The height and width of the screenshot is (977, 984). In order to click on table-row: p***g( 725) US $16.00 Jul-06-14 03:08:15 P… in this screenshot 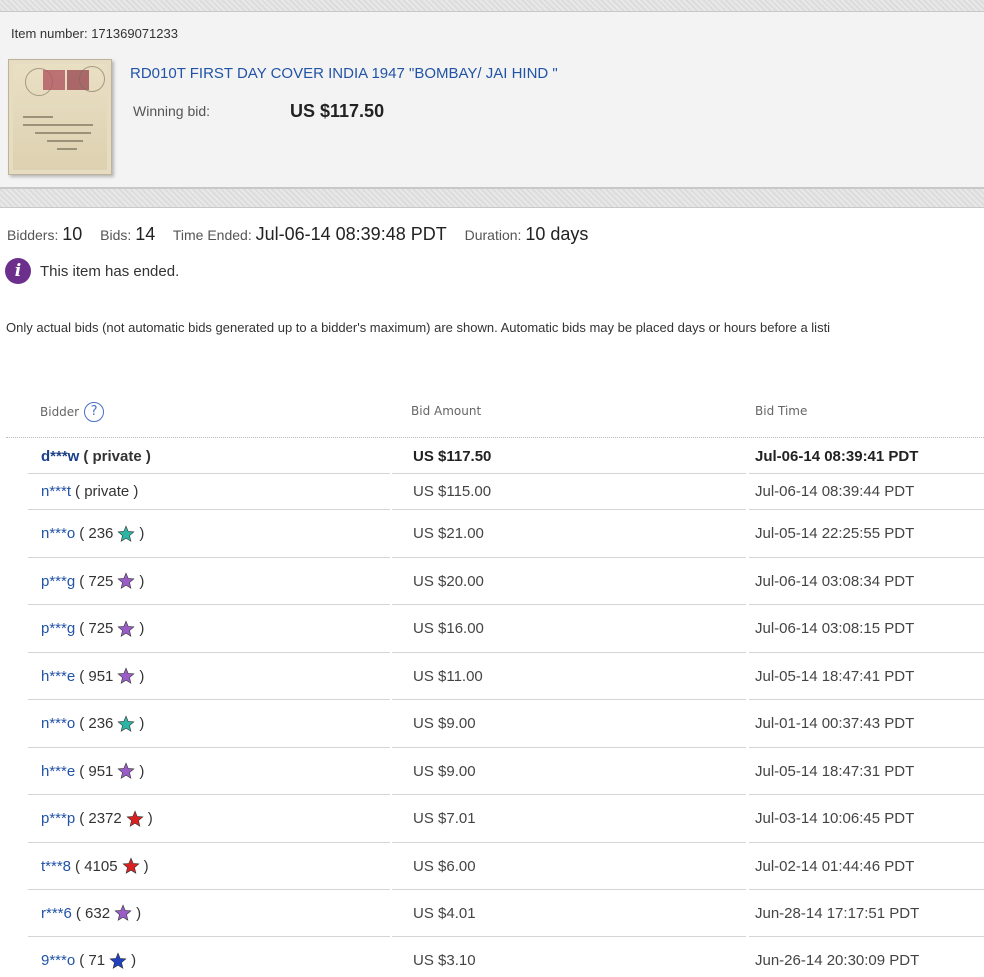, I will do `click(495, 629)`.